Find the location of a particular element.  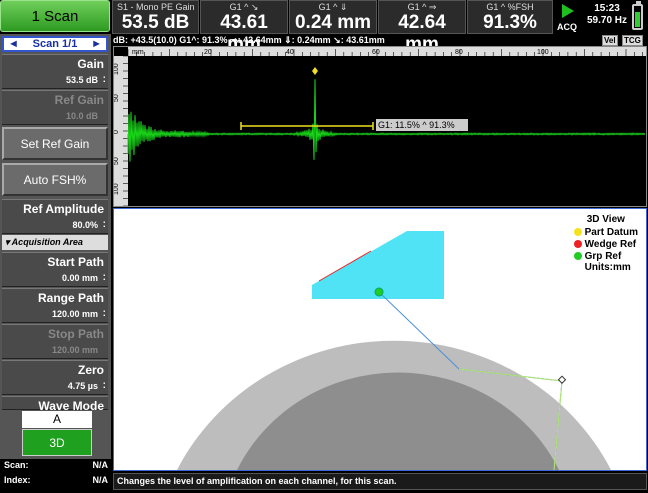

start-path-param: Start Path 0.00 mm : is located at coordinates (55, 269).